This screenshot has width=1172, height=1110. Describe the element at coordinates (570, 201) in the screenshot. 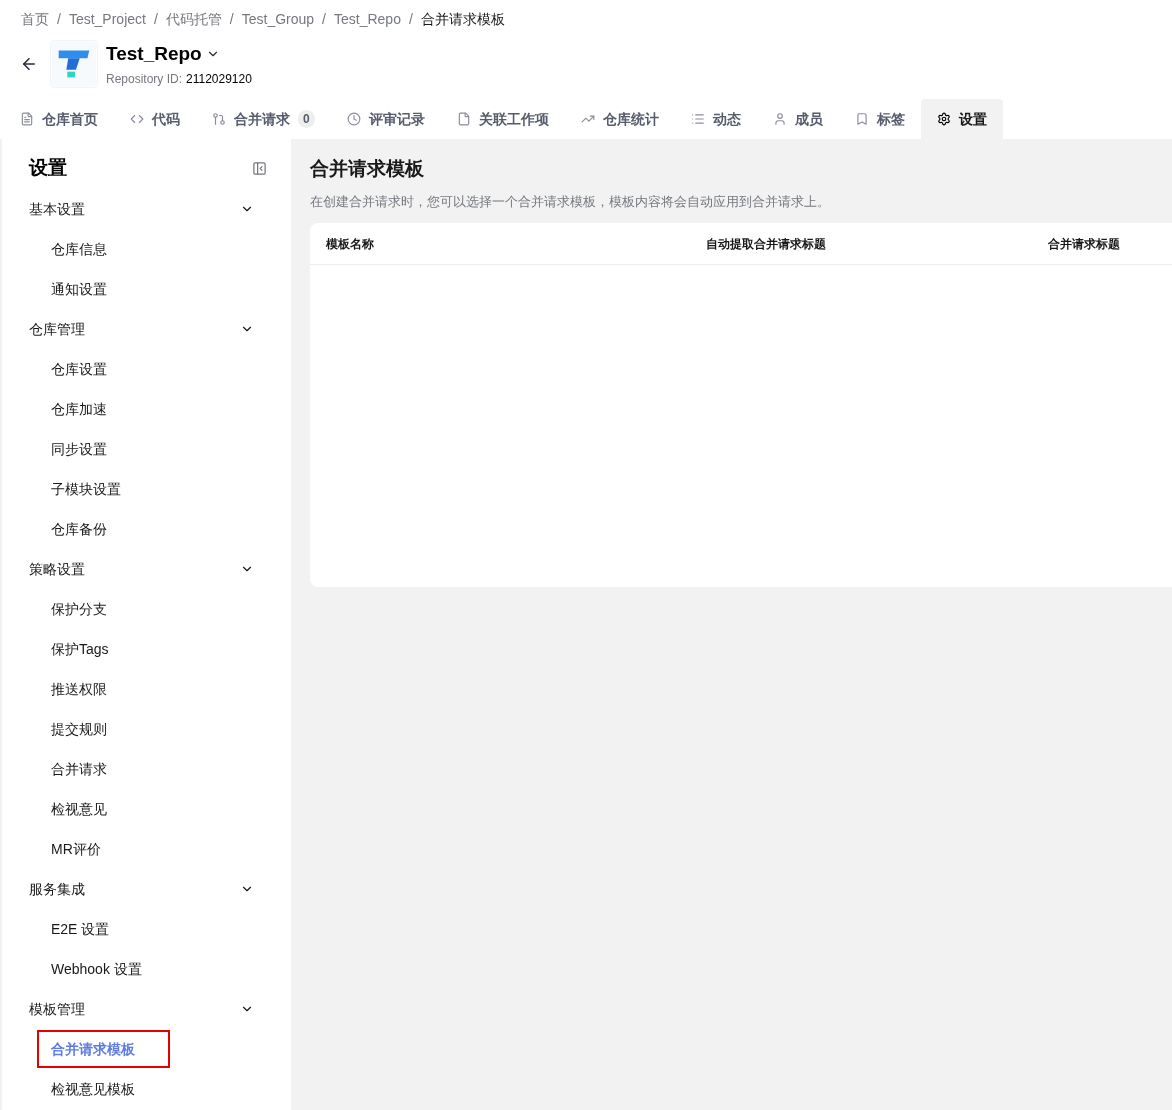

I see `page-description: 在创建合并请求时，您可以选择一个合并请求模板，模板内容将会自动应用到合并请求上。` at that location.